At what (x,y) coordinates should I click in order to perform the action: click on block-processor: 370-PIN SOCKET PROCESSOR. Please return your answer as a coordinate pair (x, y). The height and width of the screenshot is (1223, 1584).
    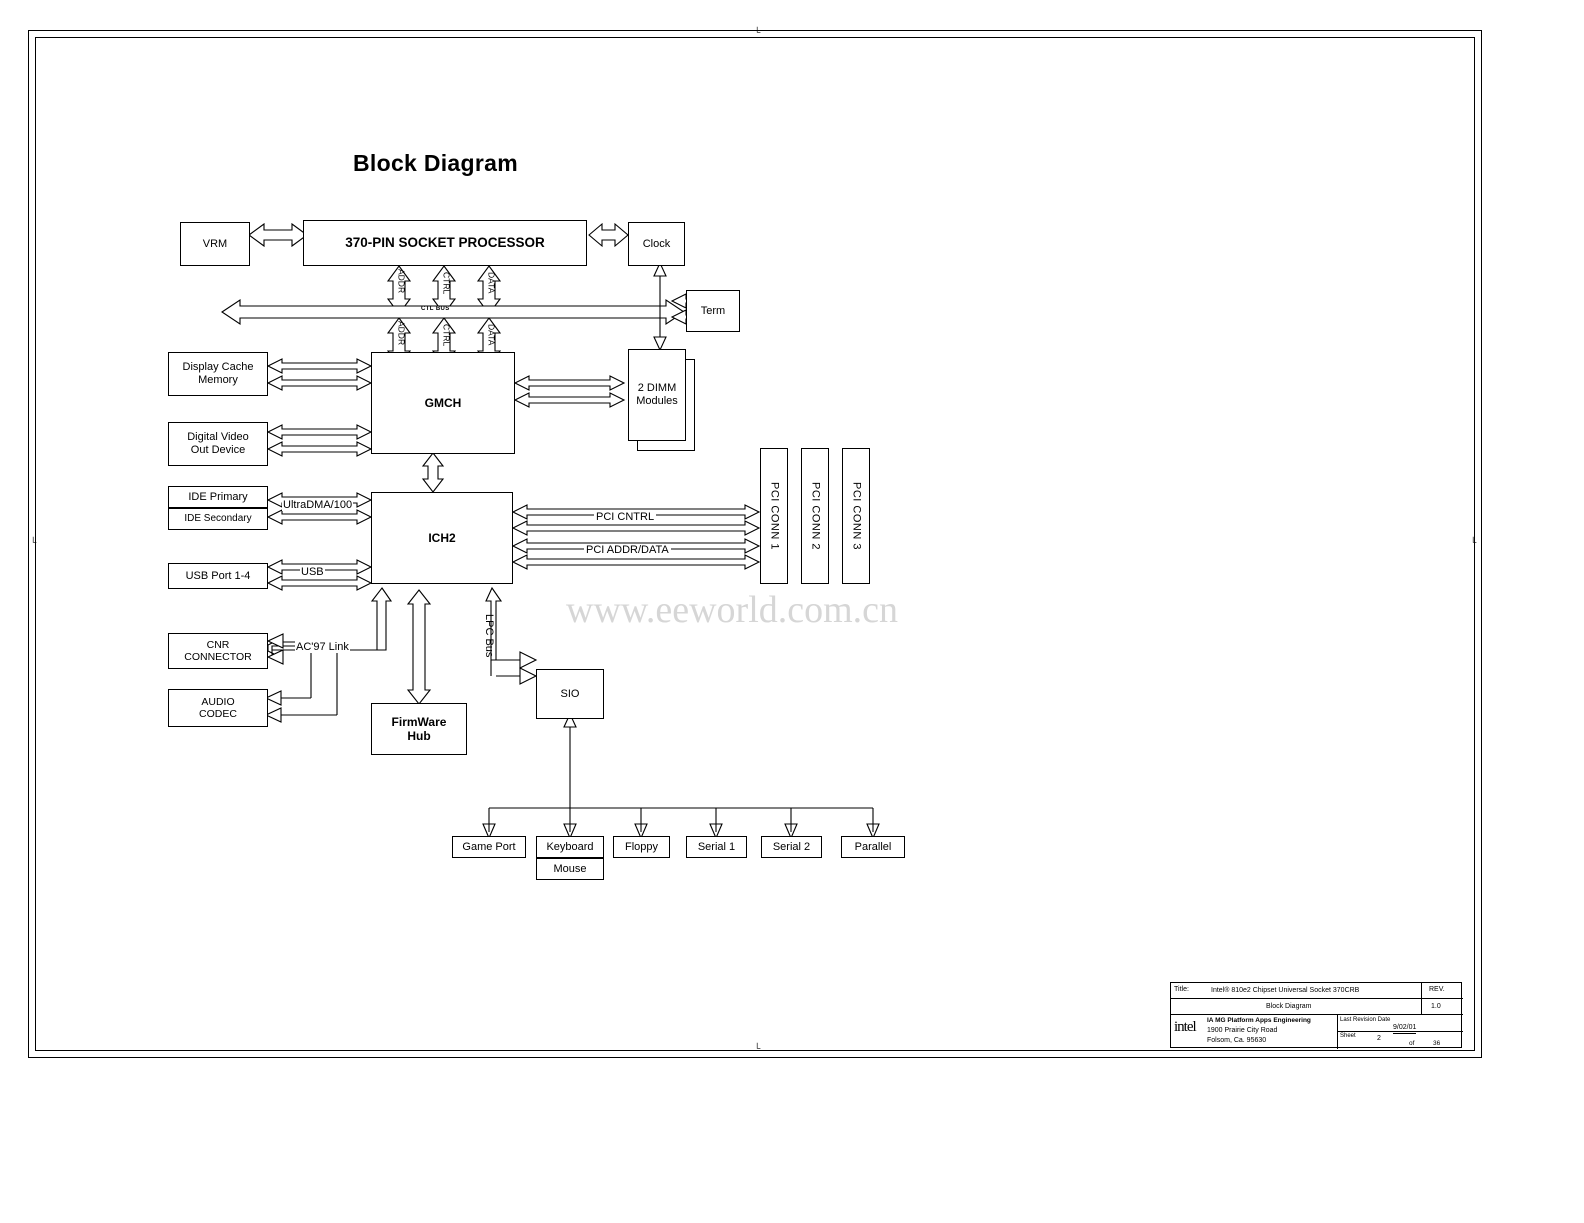
    Looking at the image, I should click on (445, 243).